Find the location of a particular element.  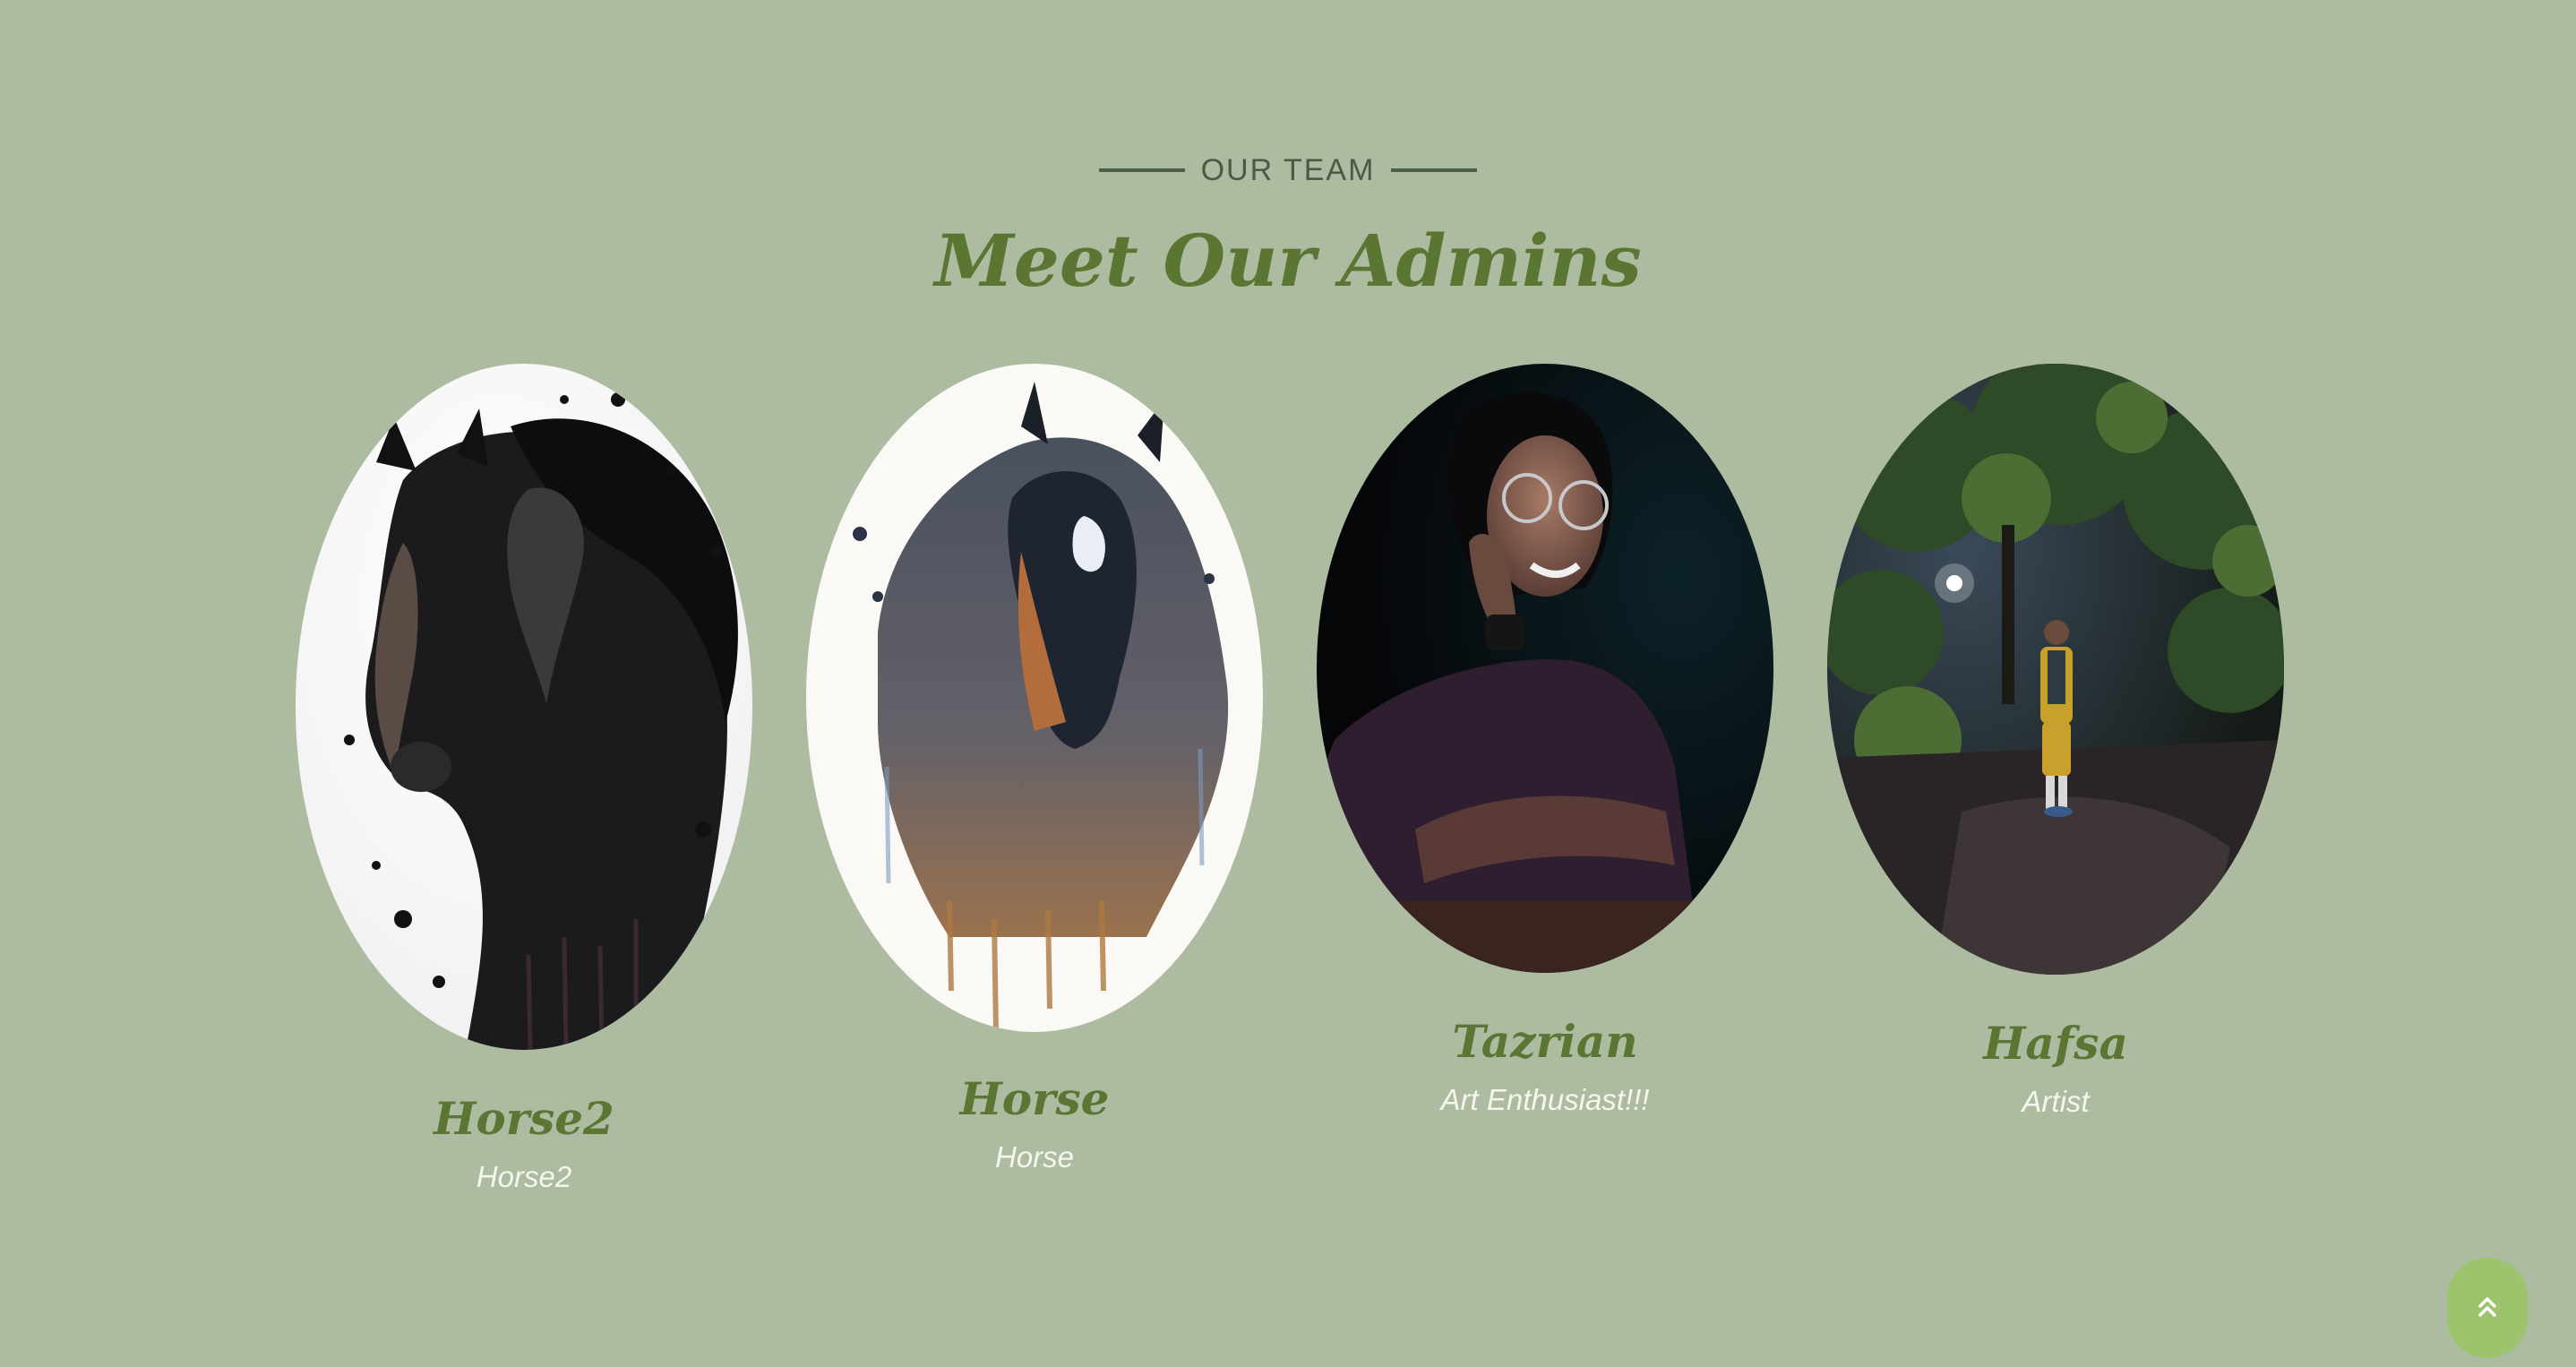

eyebrow-text: OUR TEAM is located at coordinates (1288, 170).